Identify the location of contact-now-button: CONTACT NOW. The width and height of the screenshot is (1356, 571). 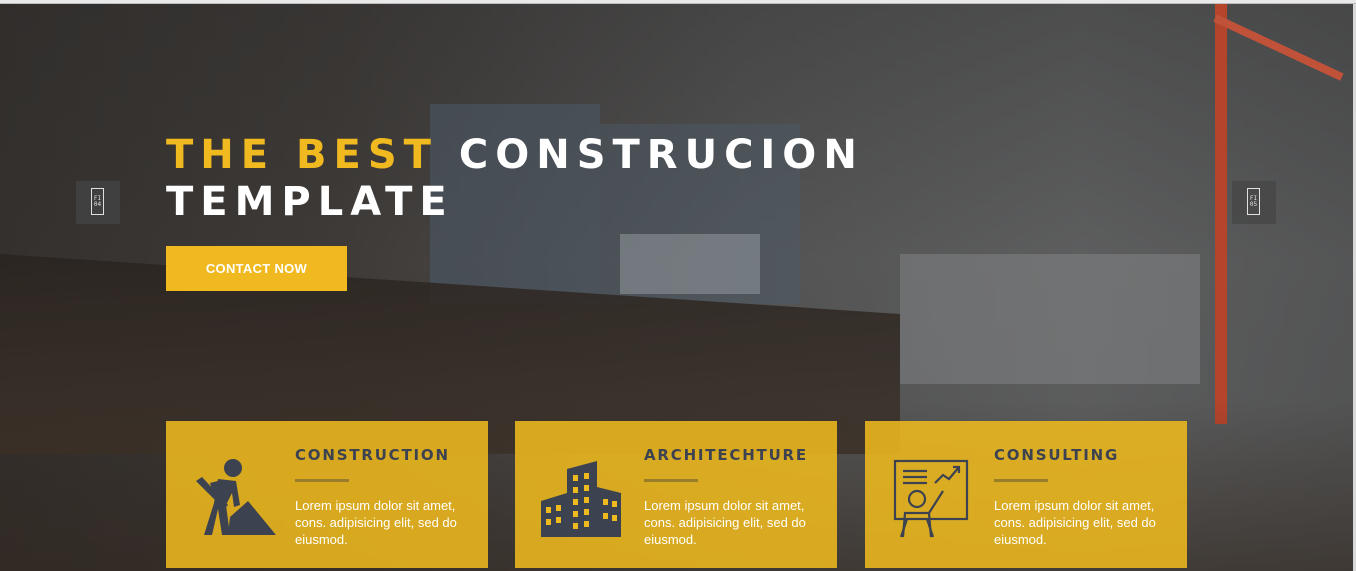
(256, 268).